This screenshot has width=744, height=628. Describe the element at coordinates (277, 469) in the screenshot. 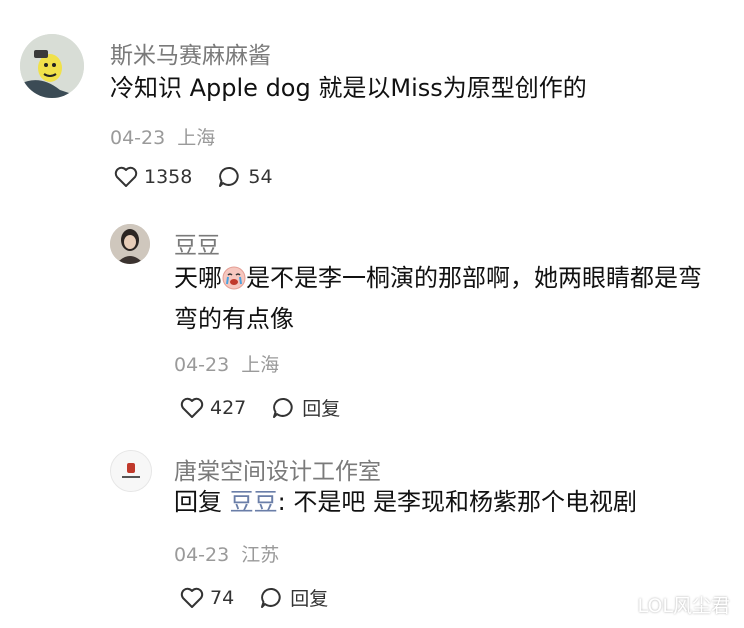

I see `username: 唐棠空间设计工作室` at that location.